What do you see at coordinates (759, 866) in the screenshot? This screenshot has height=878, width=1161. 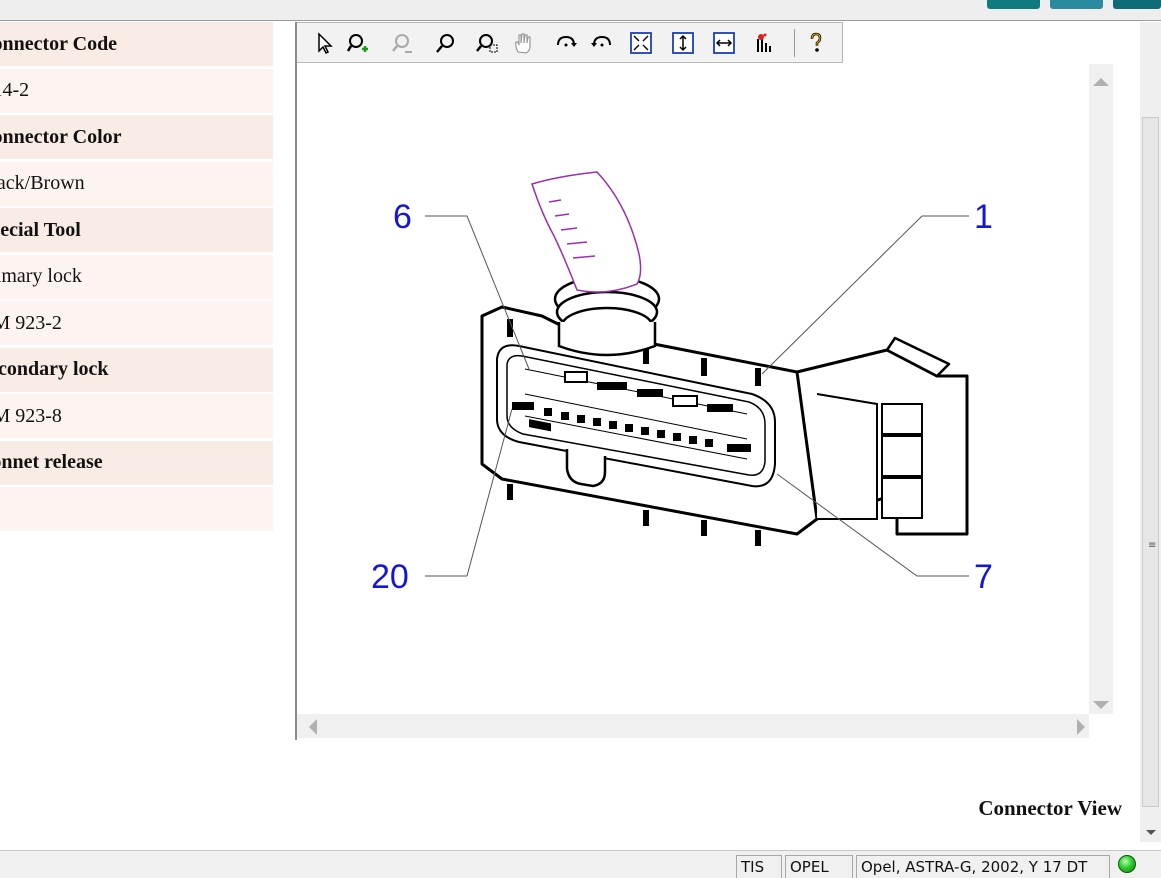 I see `status-app: TIS` at bounding box center [759, 866].